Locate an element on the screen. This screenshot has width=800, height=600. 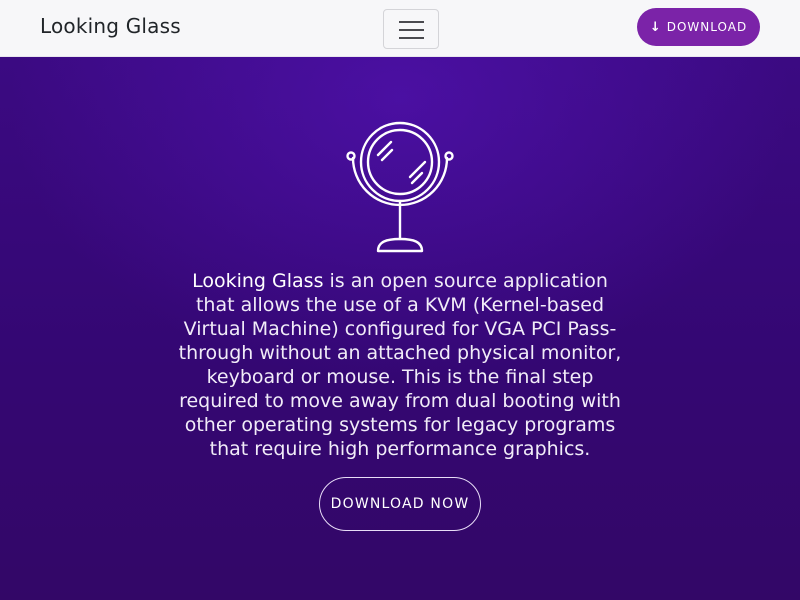
download-button-label: DOWNLOAD is located at coordinates (707, 27).